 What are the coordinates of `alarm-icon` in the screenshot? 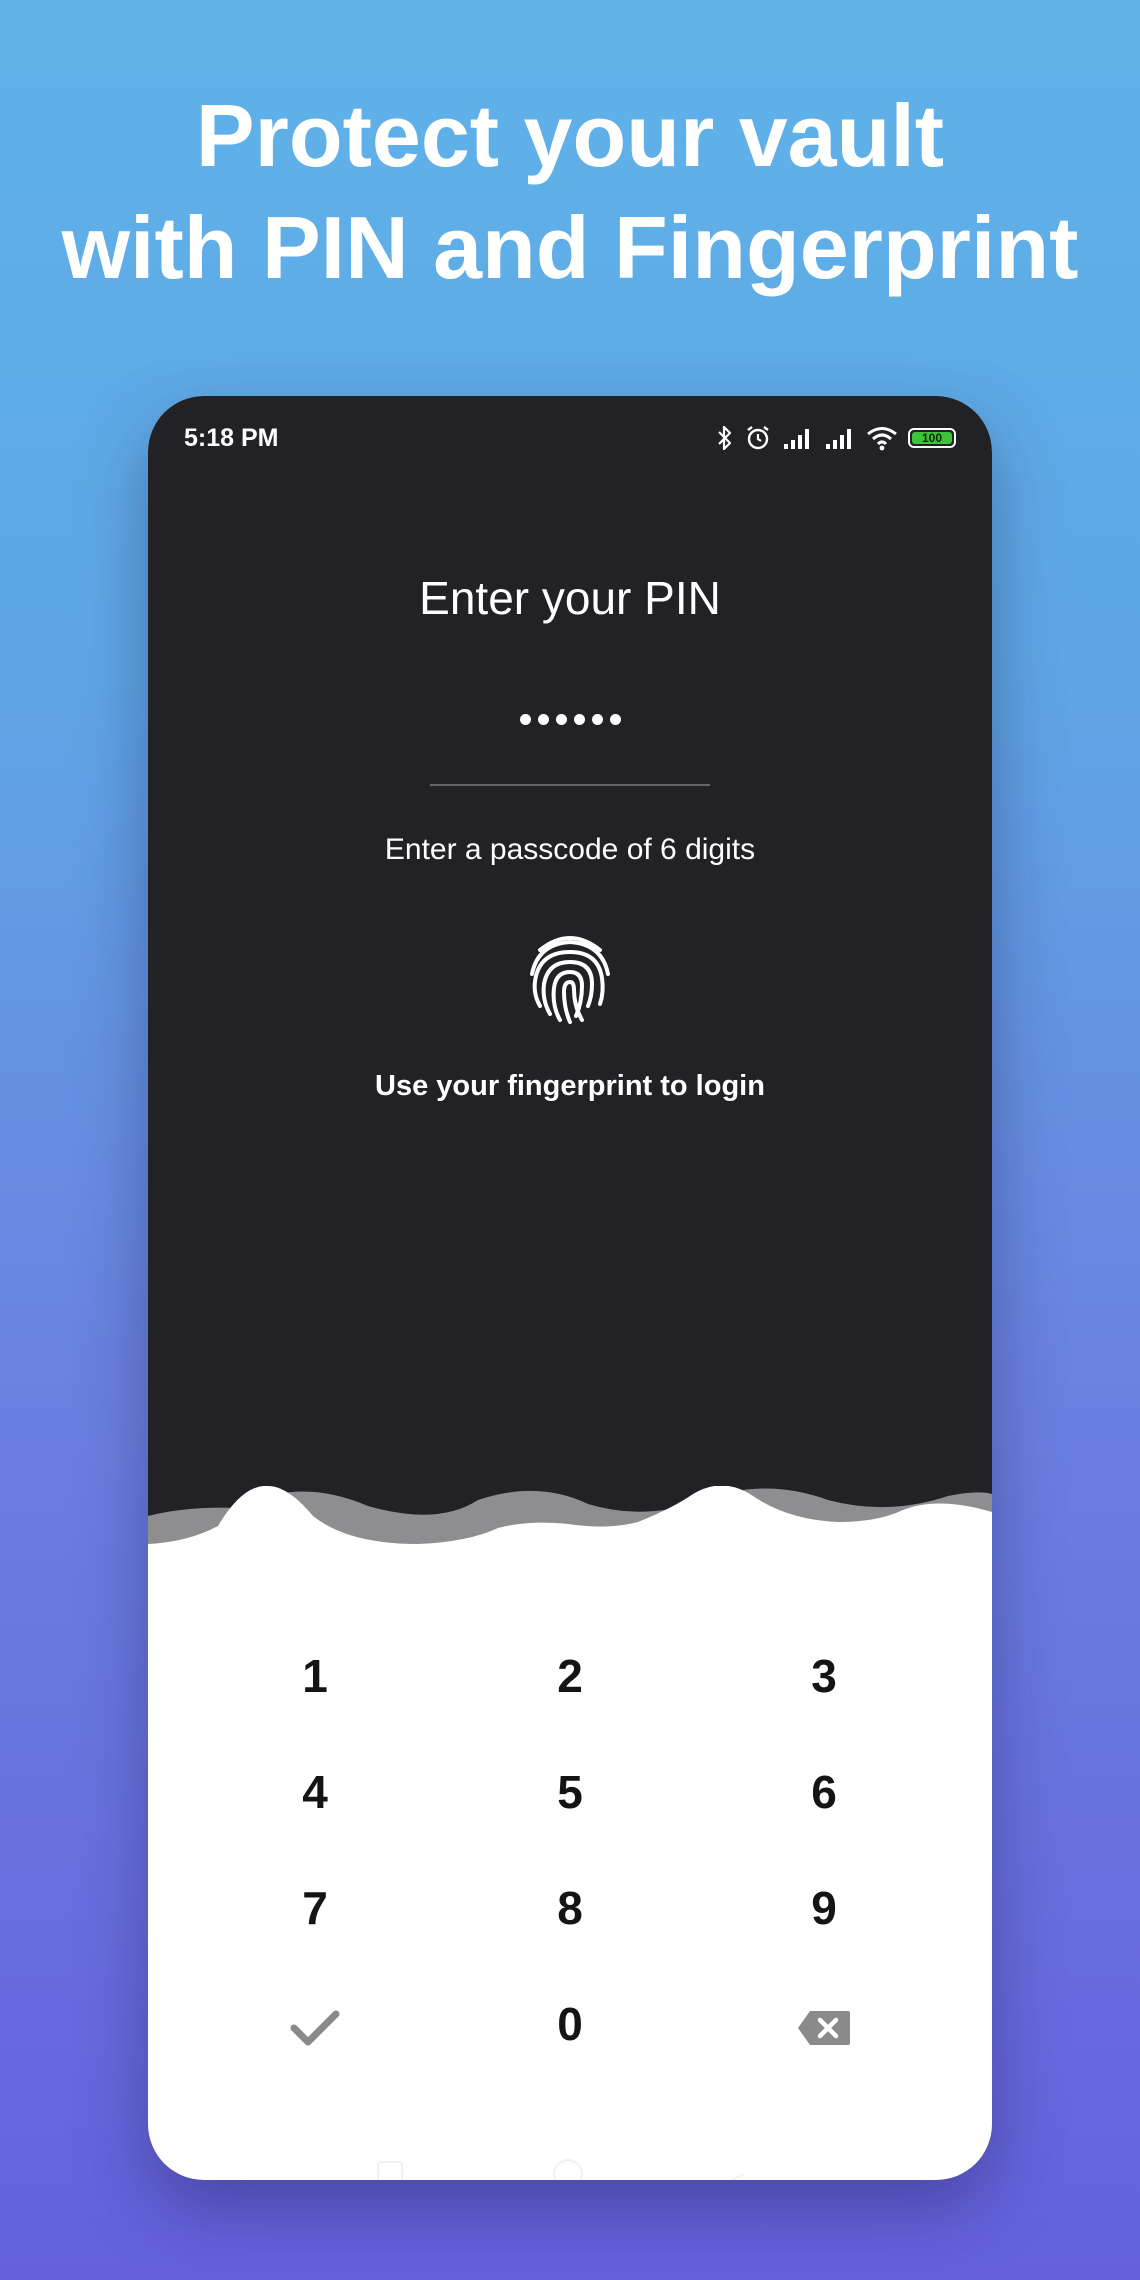 It's located at (758, 438).